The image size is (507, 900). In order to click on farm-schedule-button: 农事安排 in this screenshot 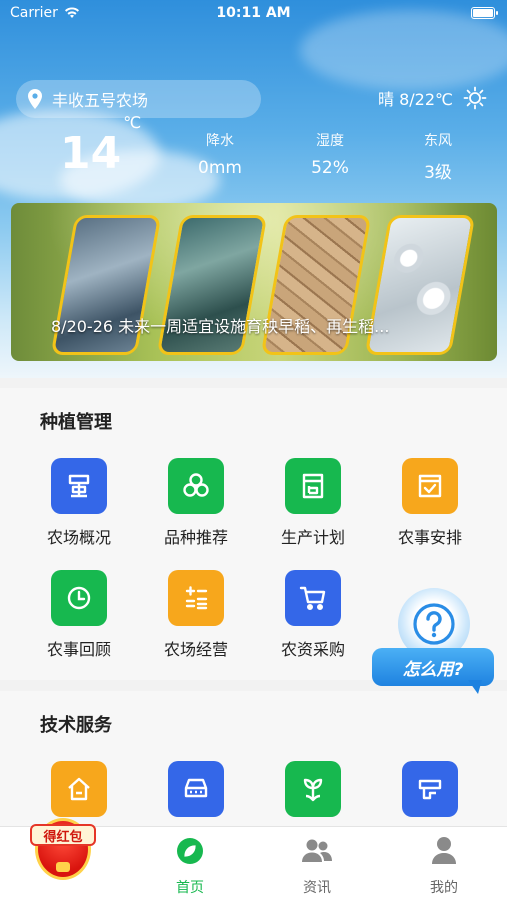, I will do `click(430, 503)`.